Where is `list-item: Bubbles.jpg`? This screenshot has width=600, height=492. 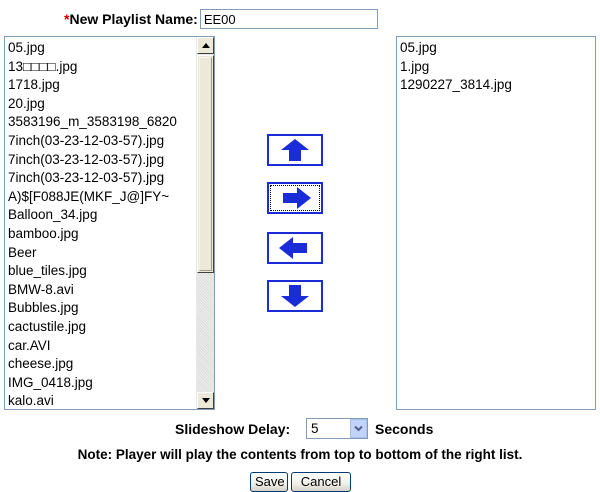
list-item: Bubbles.jpg is located at coordinates (102, 308).